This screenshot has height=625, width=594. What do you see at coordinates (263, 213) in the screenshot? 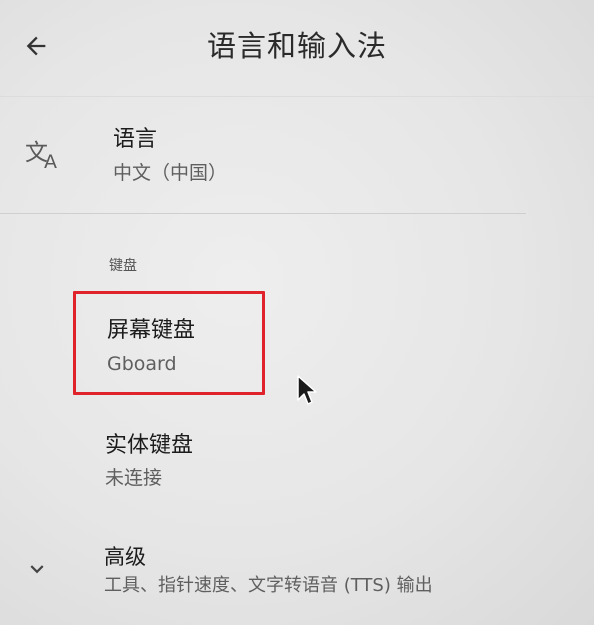
I see `section-divider` at bounding box center [263, 213].